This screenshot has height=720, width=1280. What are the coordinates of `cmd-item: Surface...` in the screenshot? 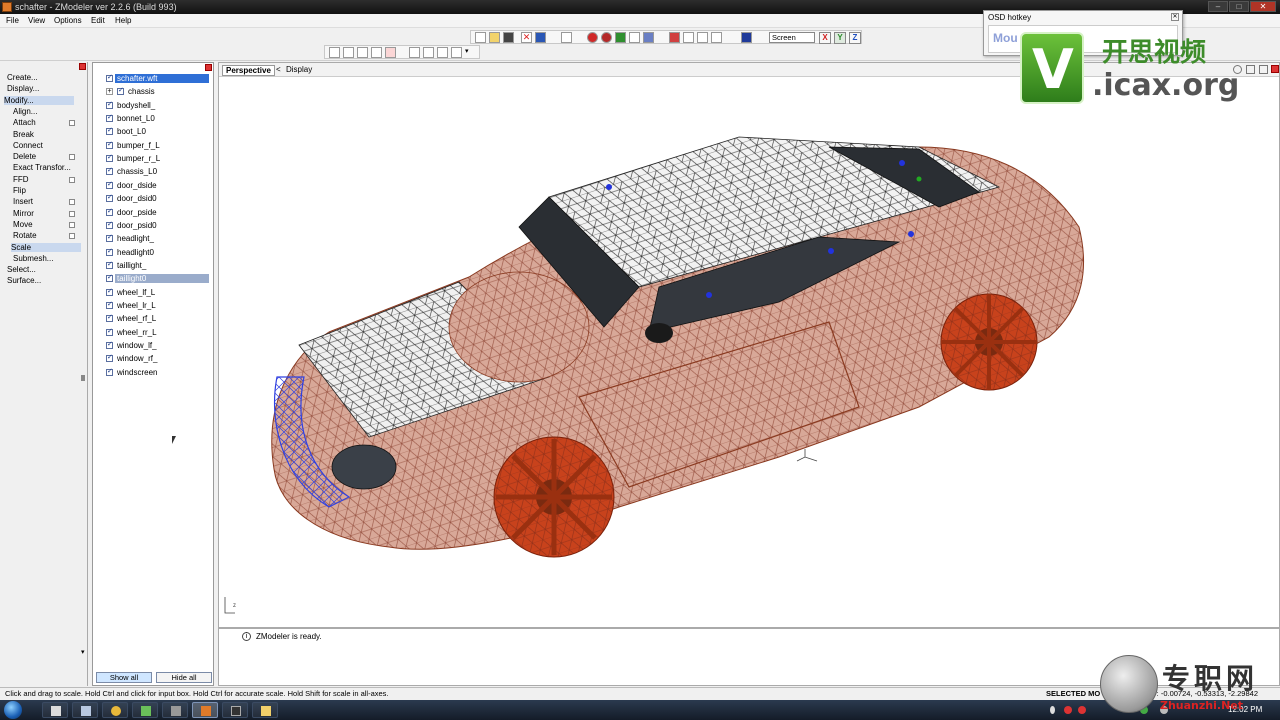 It's located at (24, 280).